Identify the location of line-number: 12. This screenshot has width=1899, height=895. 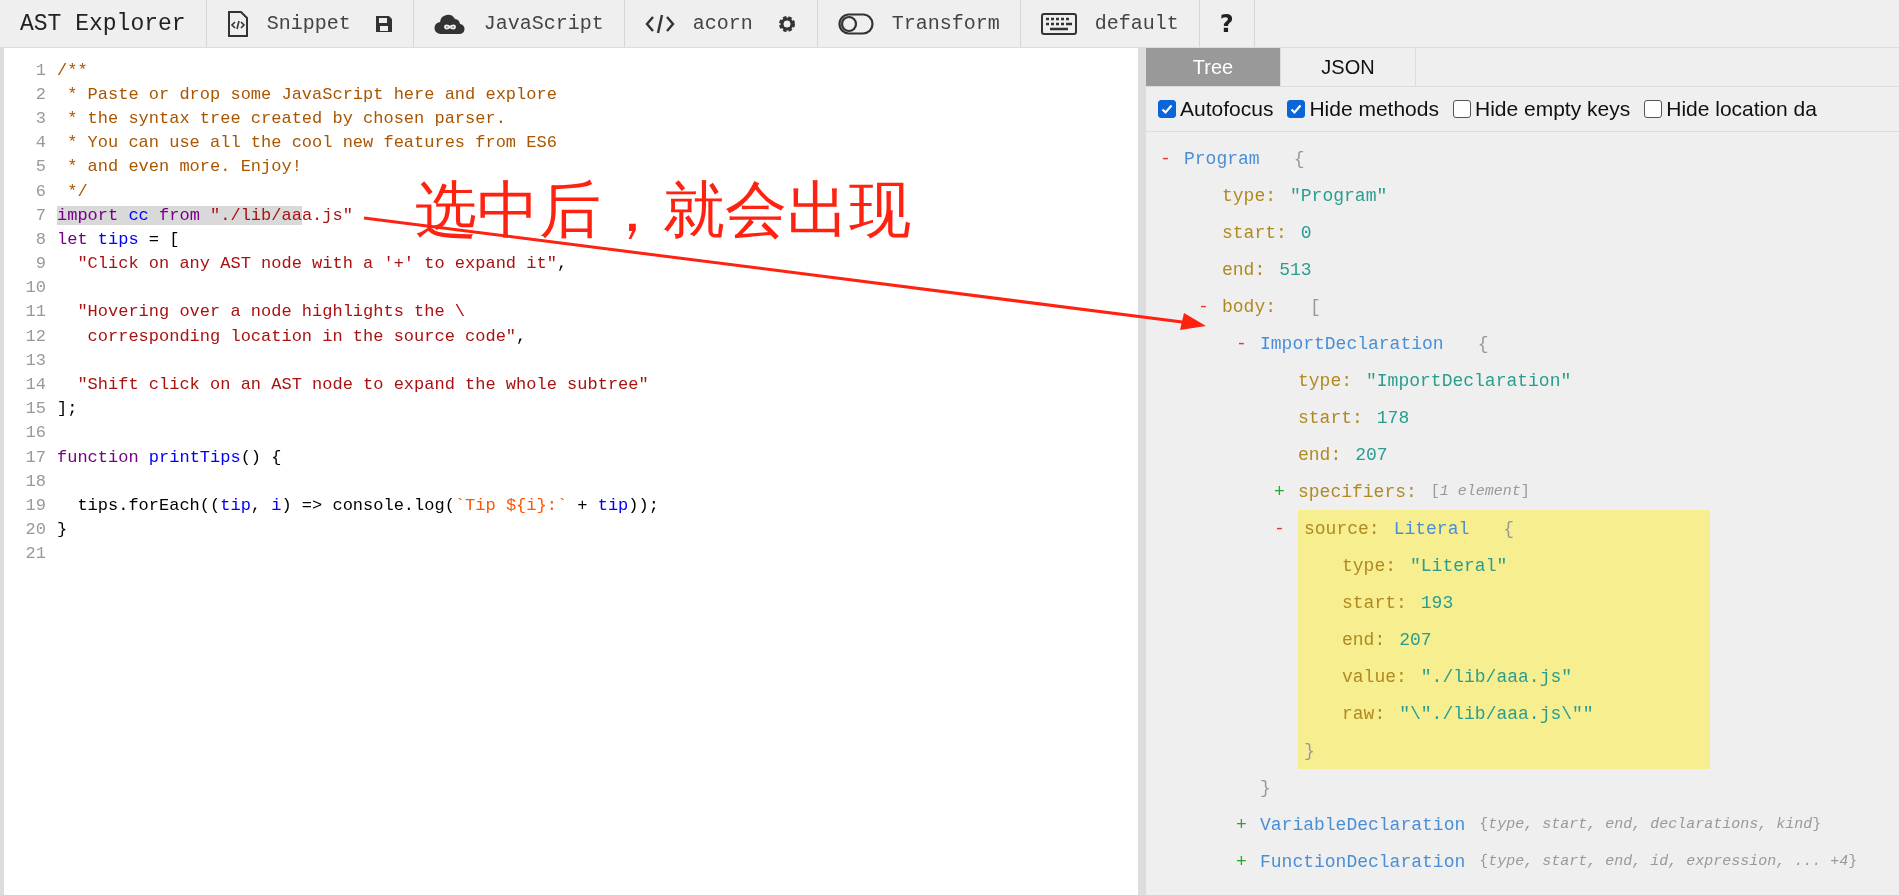
(35, 336).